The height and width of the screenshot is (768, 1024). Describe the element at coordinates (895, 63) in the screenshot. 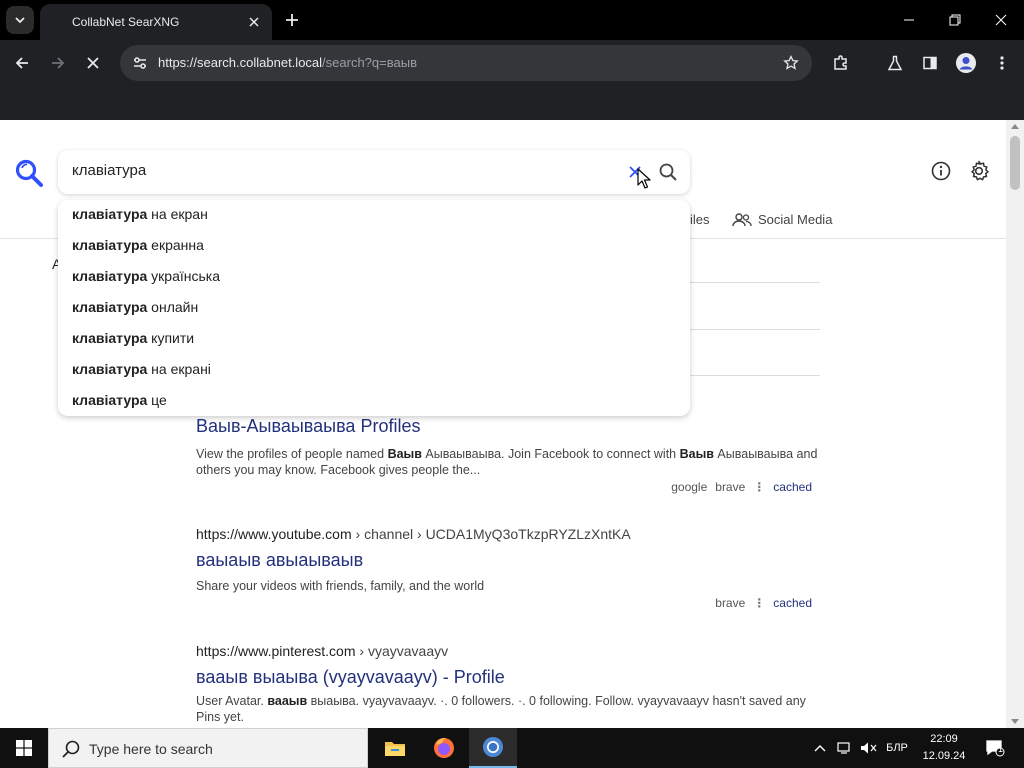

I see `labs-button` at that location.